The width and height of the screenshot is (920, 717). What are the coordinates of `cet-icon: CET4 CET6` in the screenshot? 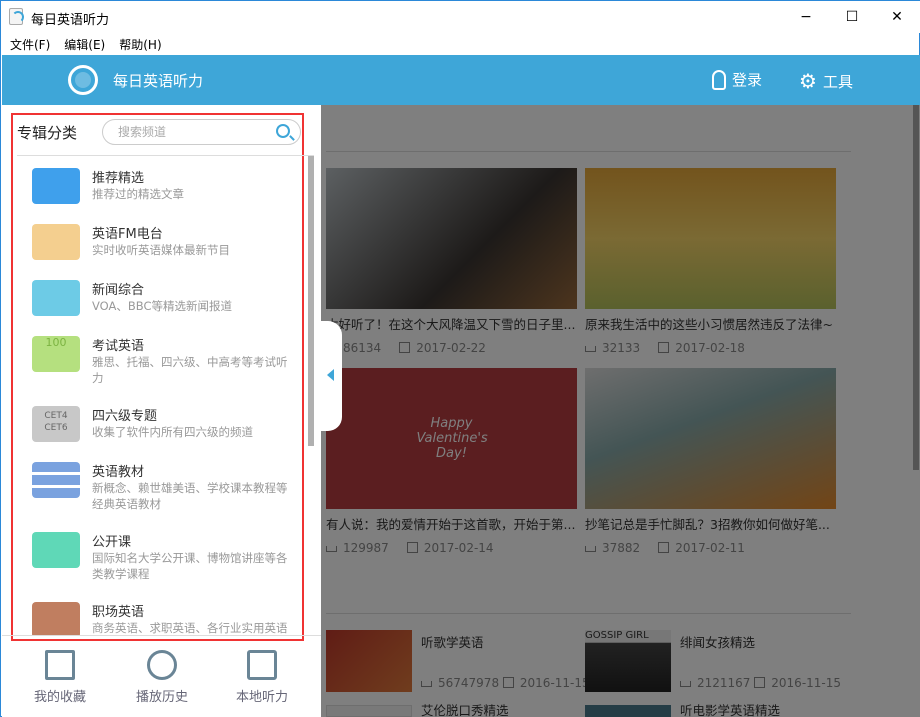 It's located at (56, 424).